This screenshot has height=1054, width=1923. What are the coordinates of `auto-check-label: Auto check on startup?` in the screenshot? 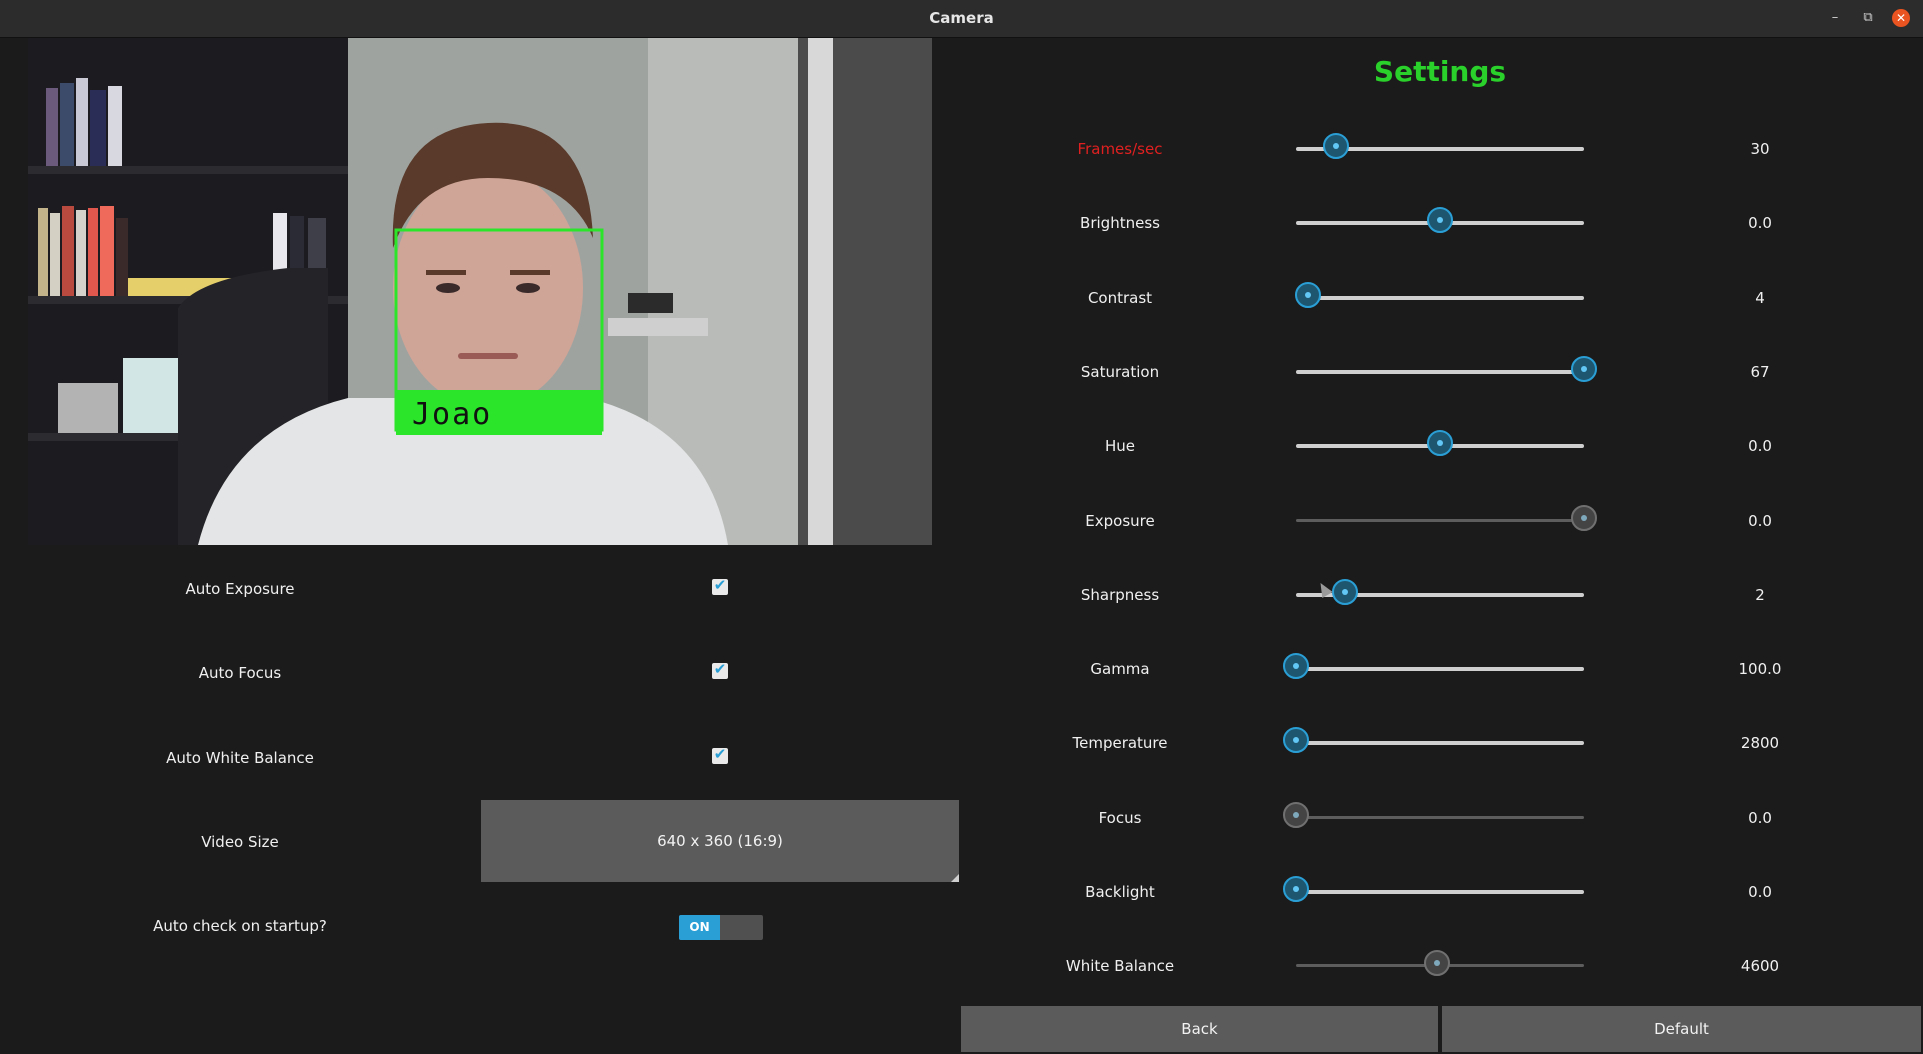 It's located at (240, 926).